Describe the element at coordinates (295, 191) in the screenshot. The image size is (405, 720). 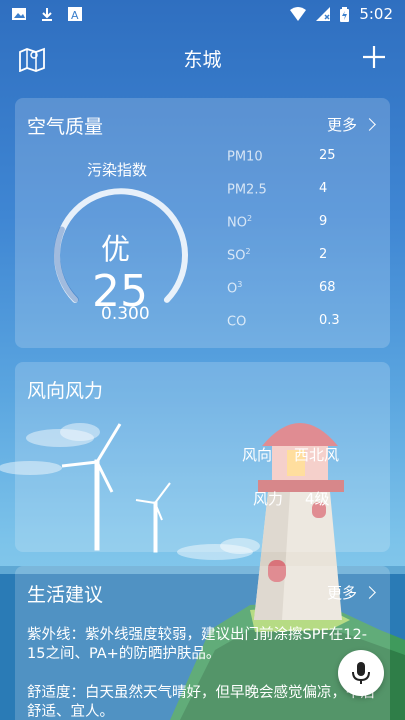
I see `pollutant-row: PM2.5 4` at that location.